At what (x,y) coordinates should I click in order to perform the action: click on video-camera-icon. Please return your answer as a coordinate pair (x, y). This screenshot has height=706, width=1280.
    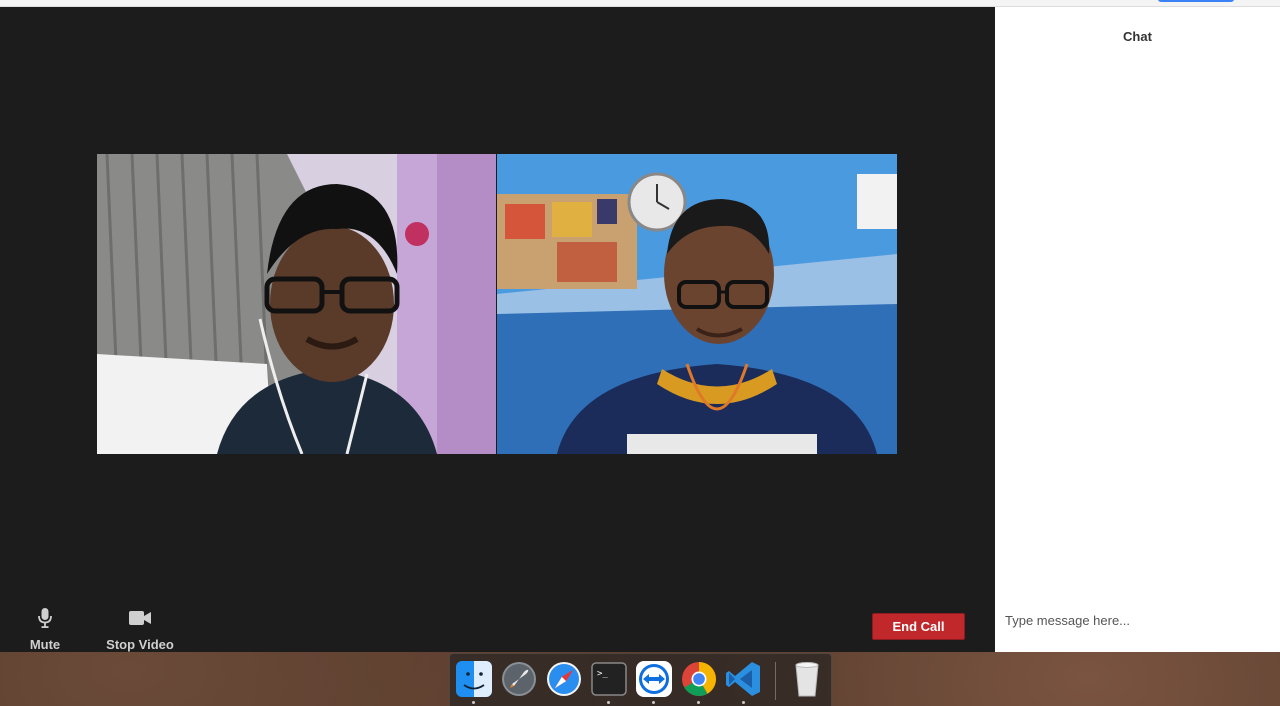
    Looking at the image, I should click on (140, 618).